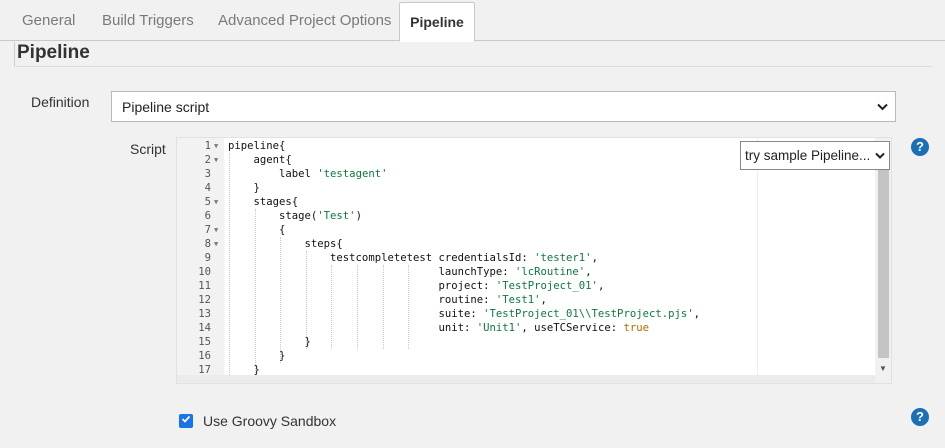 This screenshot has height=448, width=945. What do you see at coordinates (207, 258) in the screenshot?
I see `line-number: 9` at bounding box center [207, 258].